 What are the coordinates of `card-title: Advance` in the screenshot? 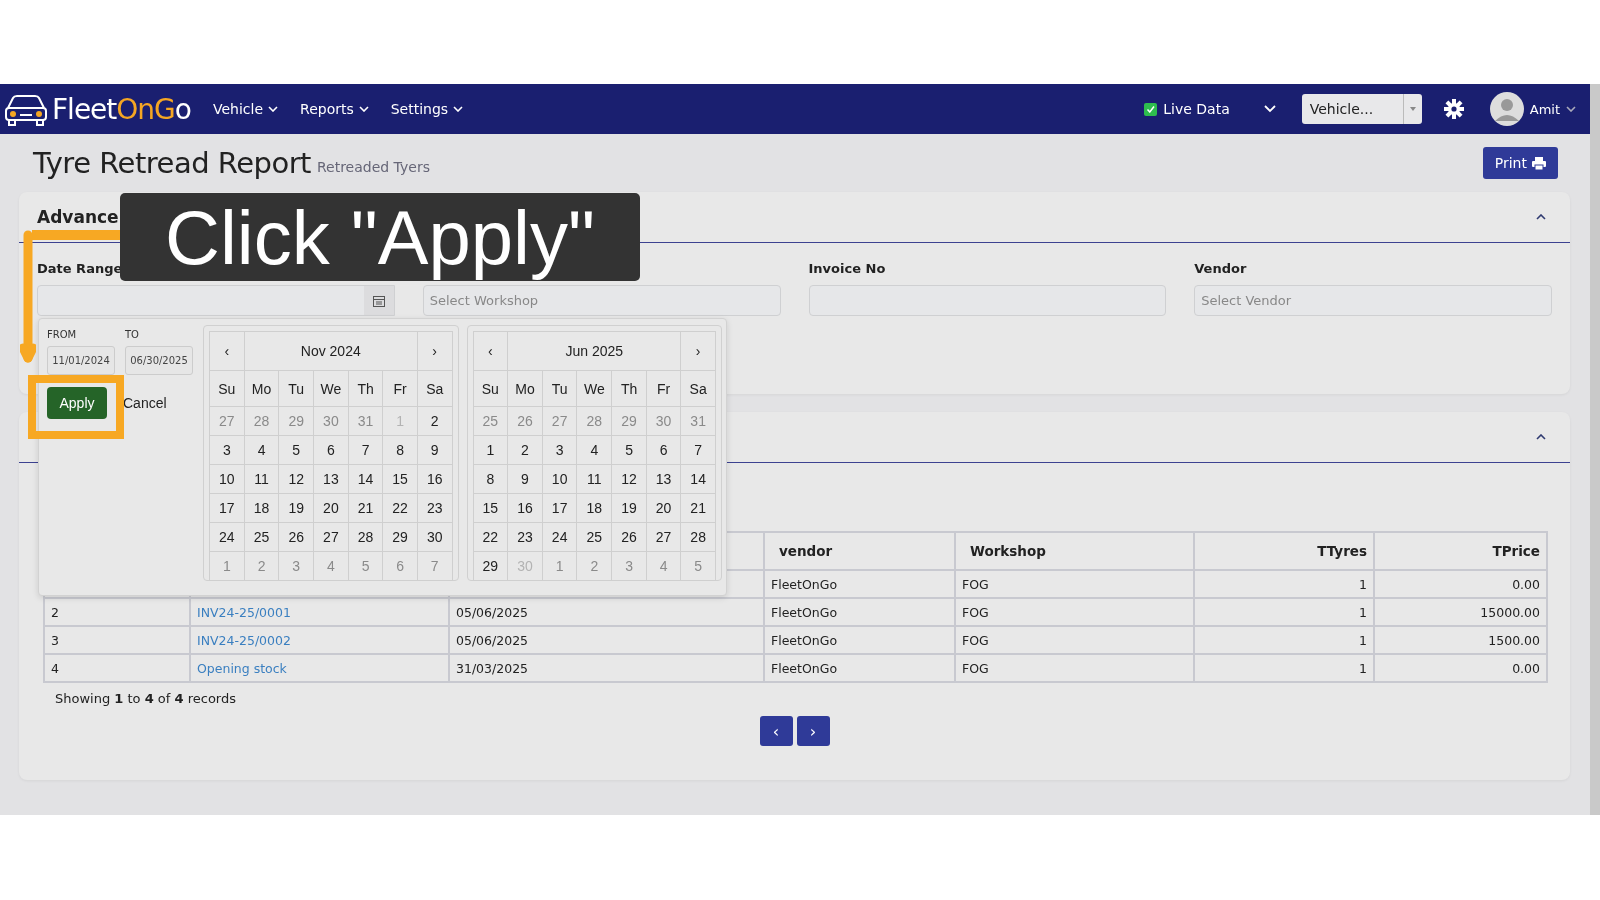 It's located at (78, 217).